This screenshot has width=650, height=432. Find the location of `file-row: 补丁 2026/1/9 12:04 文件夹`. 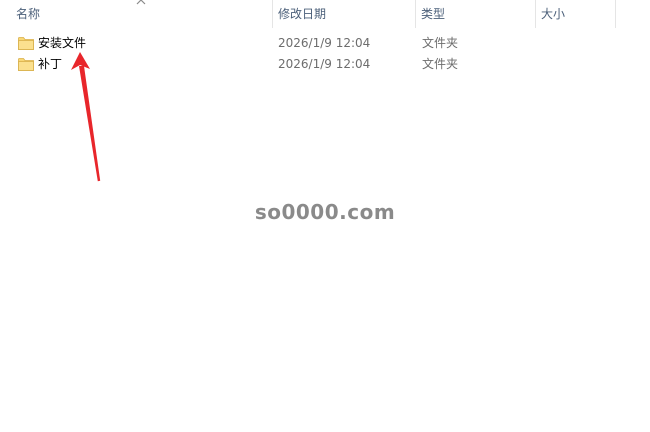

file-row: 补丁 2026/1/9 12:04 文件夹 is located at coordinates (325, 64).